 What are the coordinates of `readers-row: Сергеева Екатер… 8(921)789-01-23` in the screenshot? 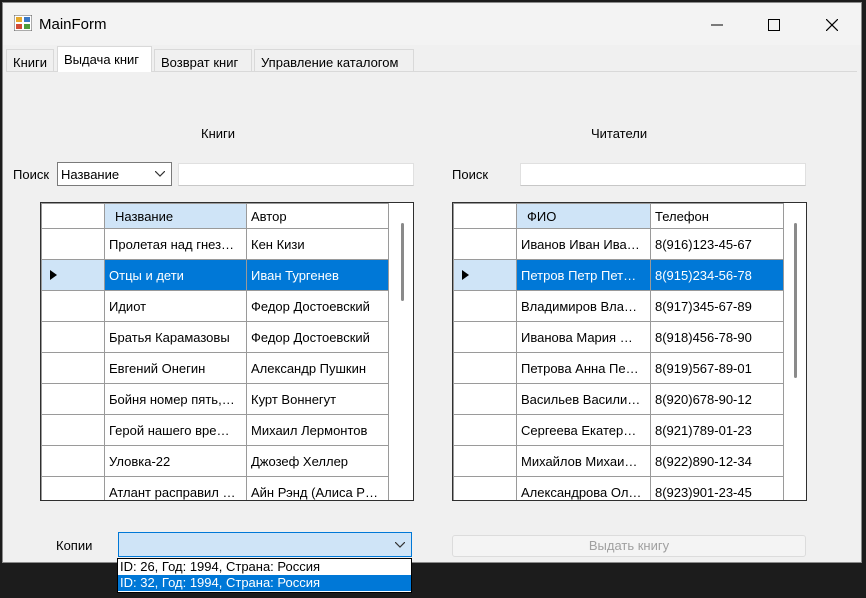 It's located at (618, 430).